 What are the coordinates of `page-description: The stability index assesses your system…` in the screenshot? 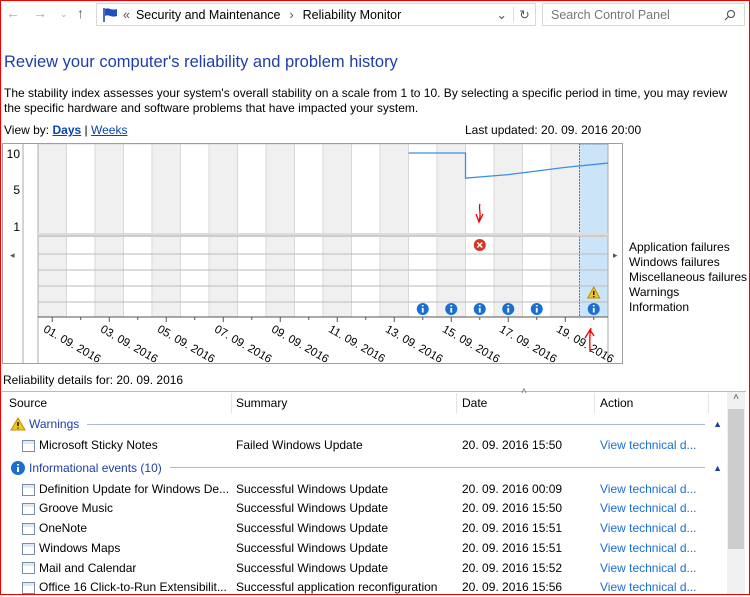 It's located at (366, 100).